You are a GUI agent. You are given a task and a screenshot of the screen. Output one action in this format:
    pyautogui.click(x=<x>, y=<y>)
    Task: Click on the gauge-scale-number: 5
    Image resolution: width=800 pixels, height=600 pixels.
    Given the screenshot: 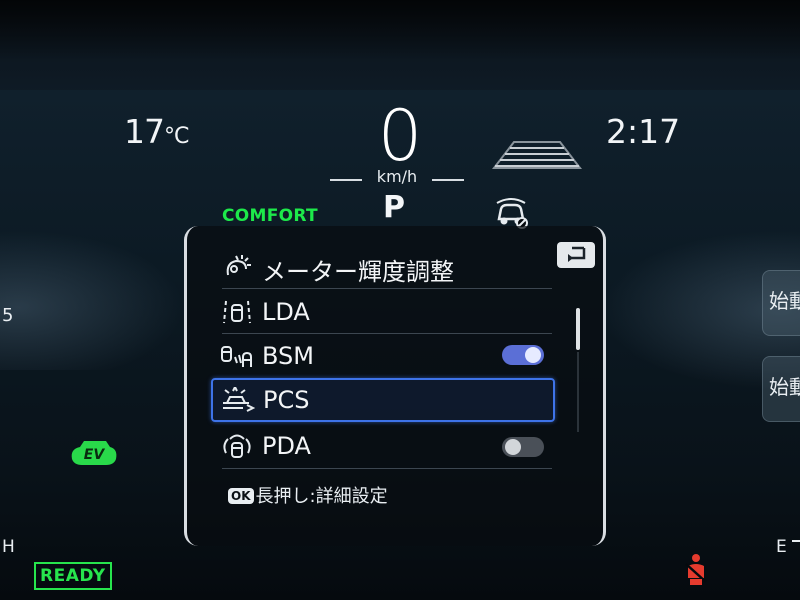 What is the action you would take?
    pyautogui.click(x=8, y=315)
    